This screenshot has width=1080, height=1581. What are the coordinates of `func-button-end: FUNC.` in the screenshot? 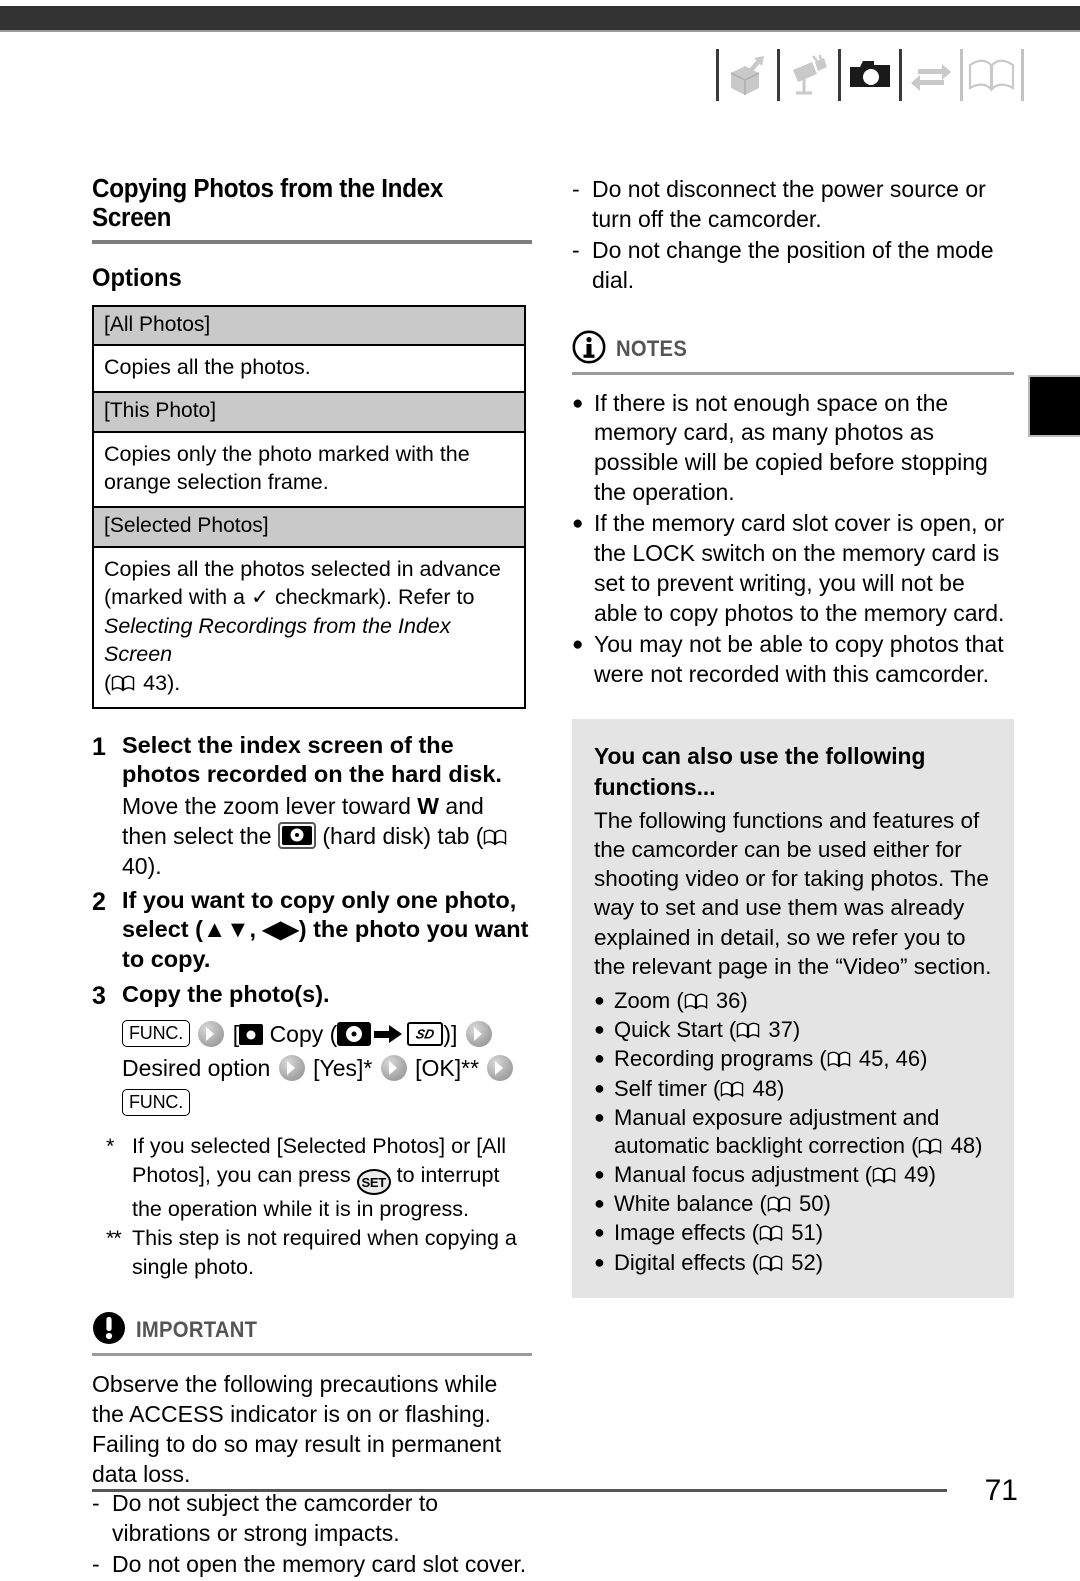 It's located at (156, 1102).